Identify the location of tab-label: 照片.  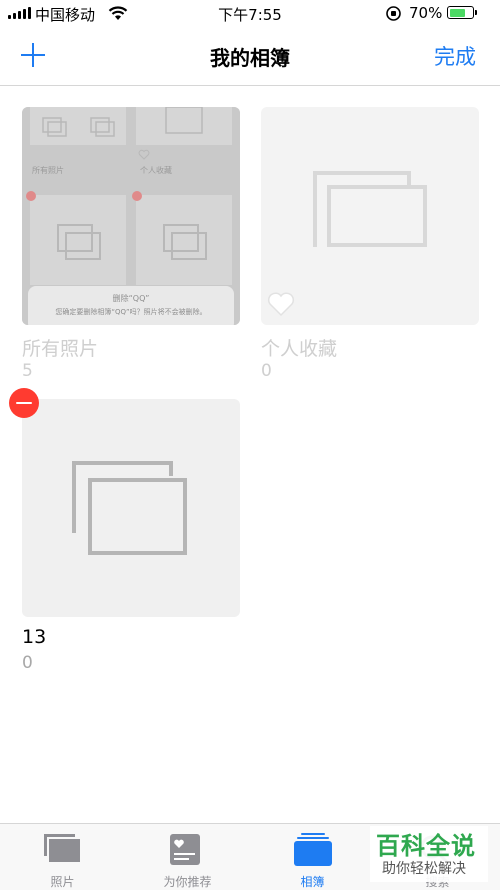
(62, 882).